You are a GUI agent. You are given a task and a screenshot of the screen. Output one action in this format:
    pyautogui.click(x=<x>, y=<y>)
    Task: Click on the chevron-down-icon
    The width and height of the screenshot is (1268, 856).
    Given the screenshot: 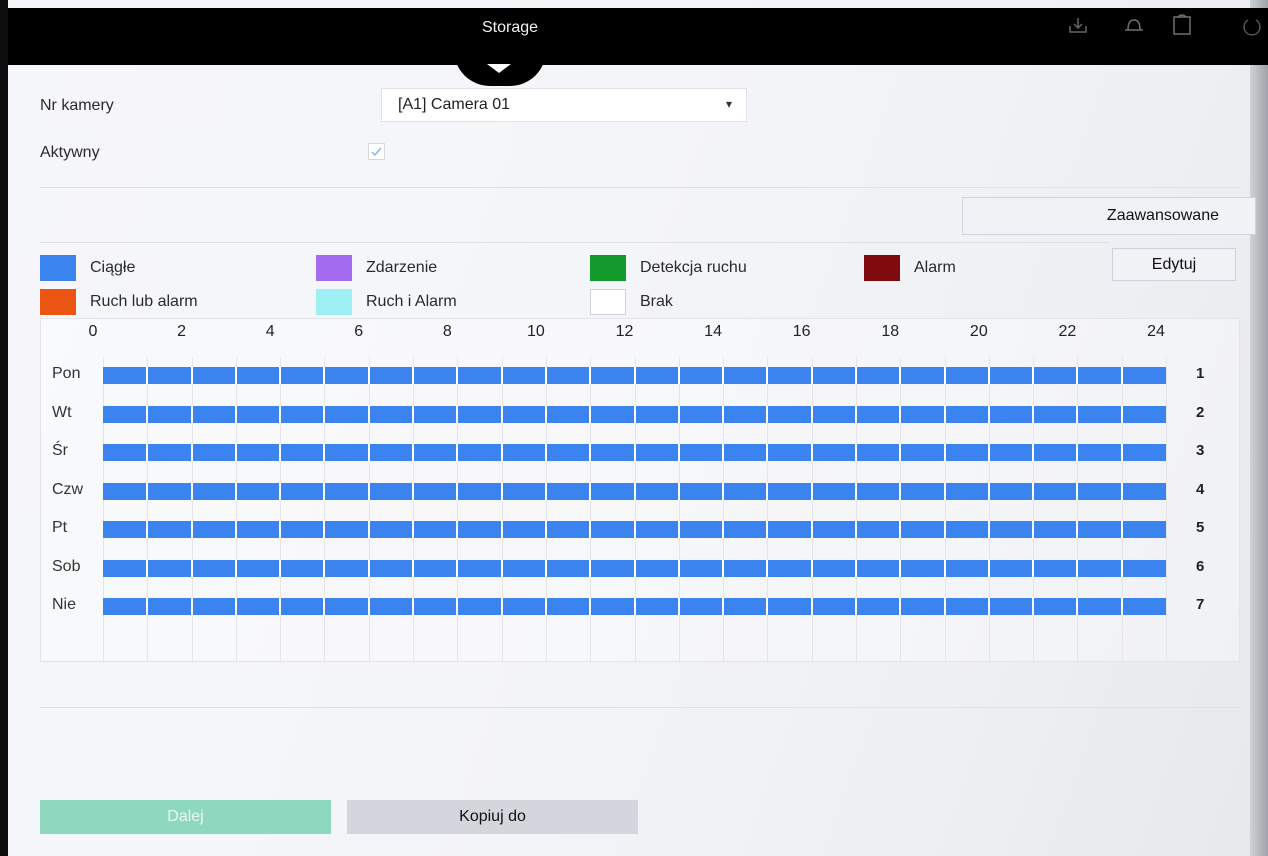 What is the action you would take?
    pyautogui.click(x=499, y=68)
    